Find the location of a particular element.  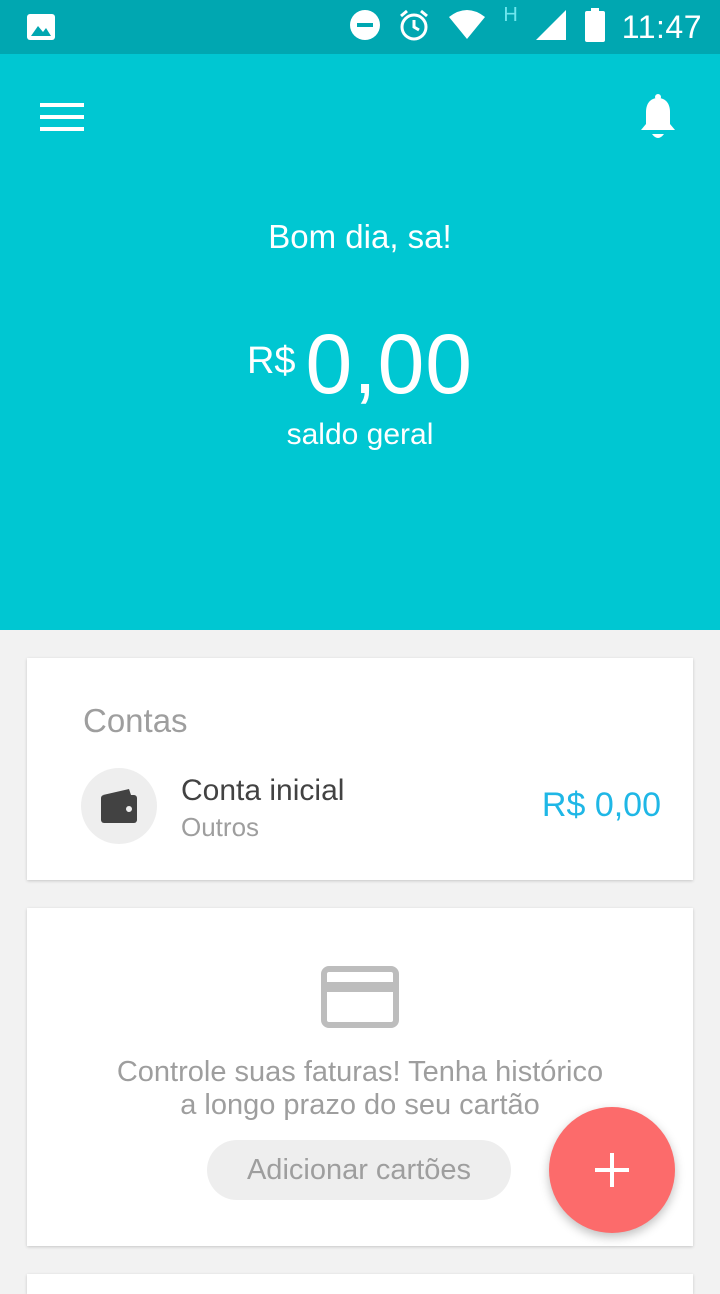

image-notification-icon is located at coordinates (41, 29).